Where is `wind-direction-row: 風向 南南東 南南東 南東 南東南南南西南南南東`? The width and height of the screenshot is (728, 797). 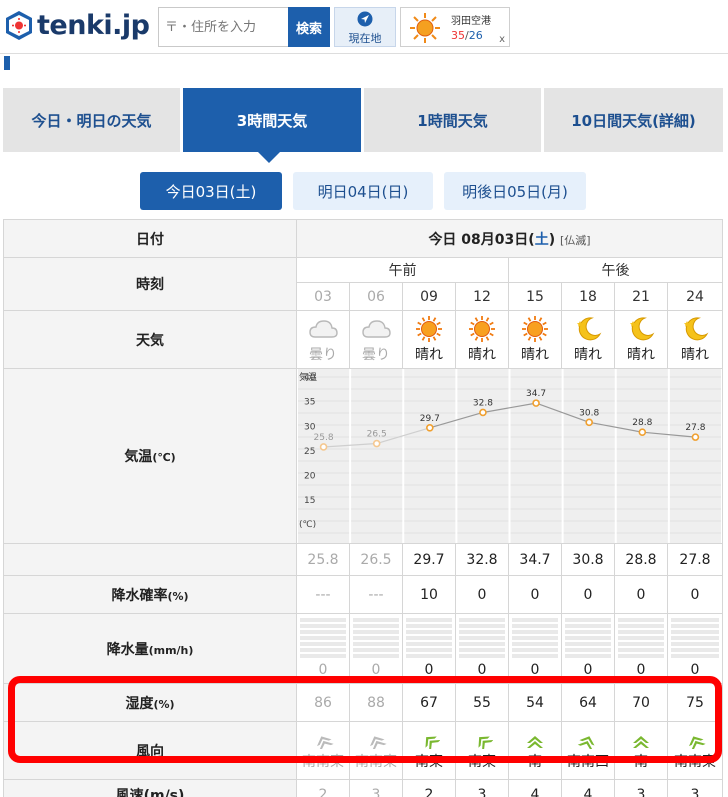
wind-direction-row: 風向 南南東 南南東 南東 南東南南南西南南南東 is located at coordinates (363, 750).